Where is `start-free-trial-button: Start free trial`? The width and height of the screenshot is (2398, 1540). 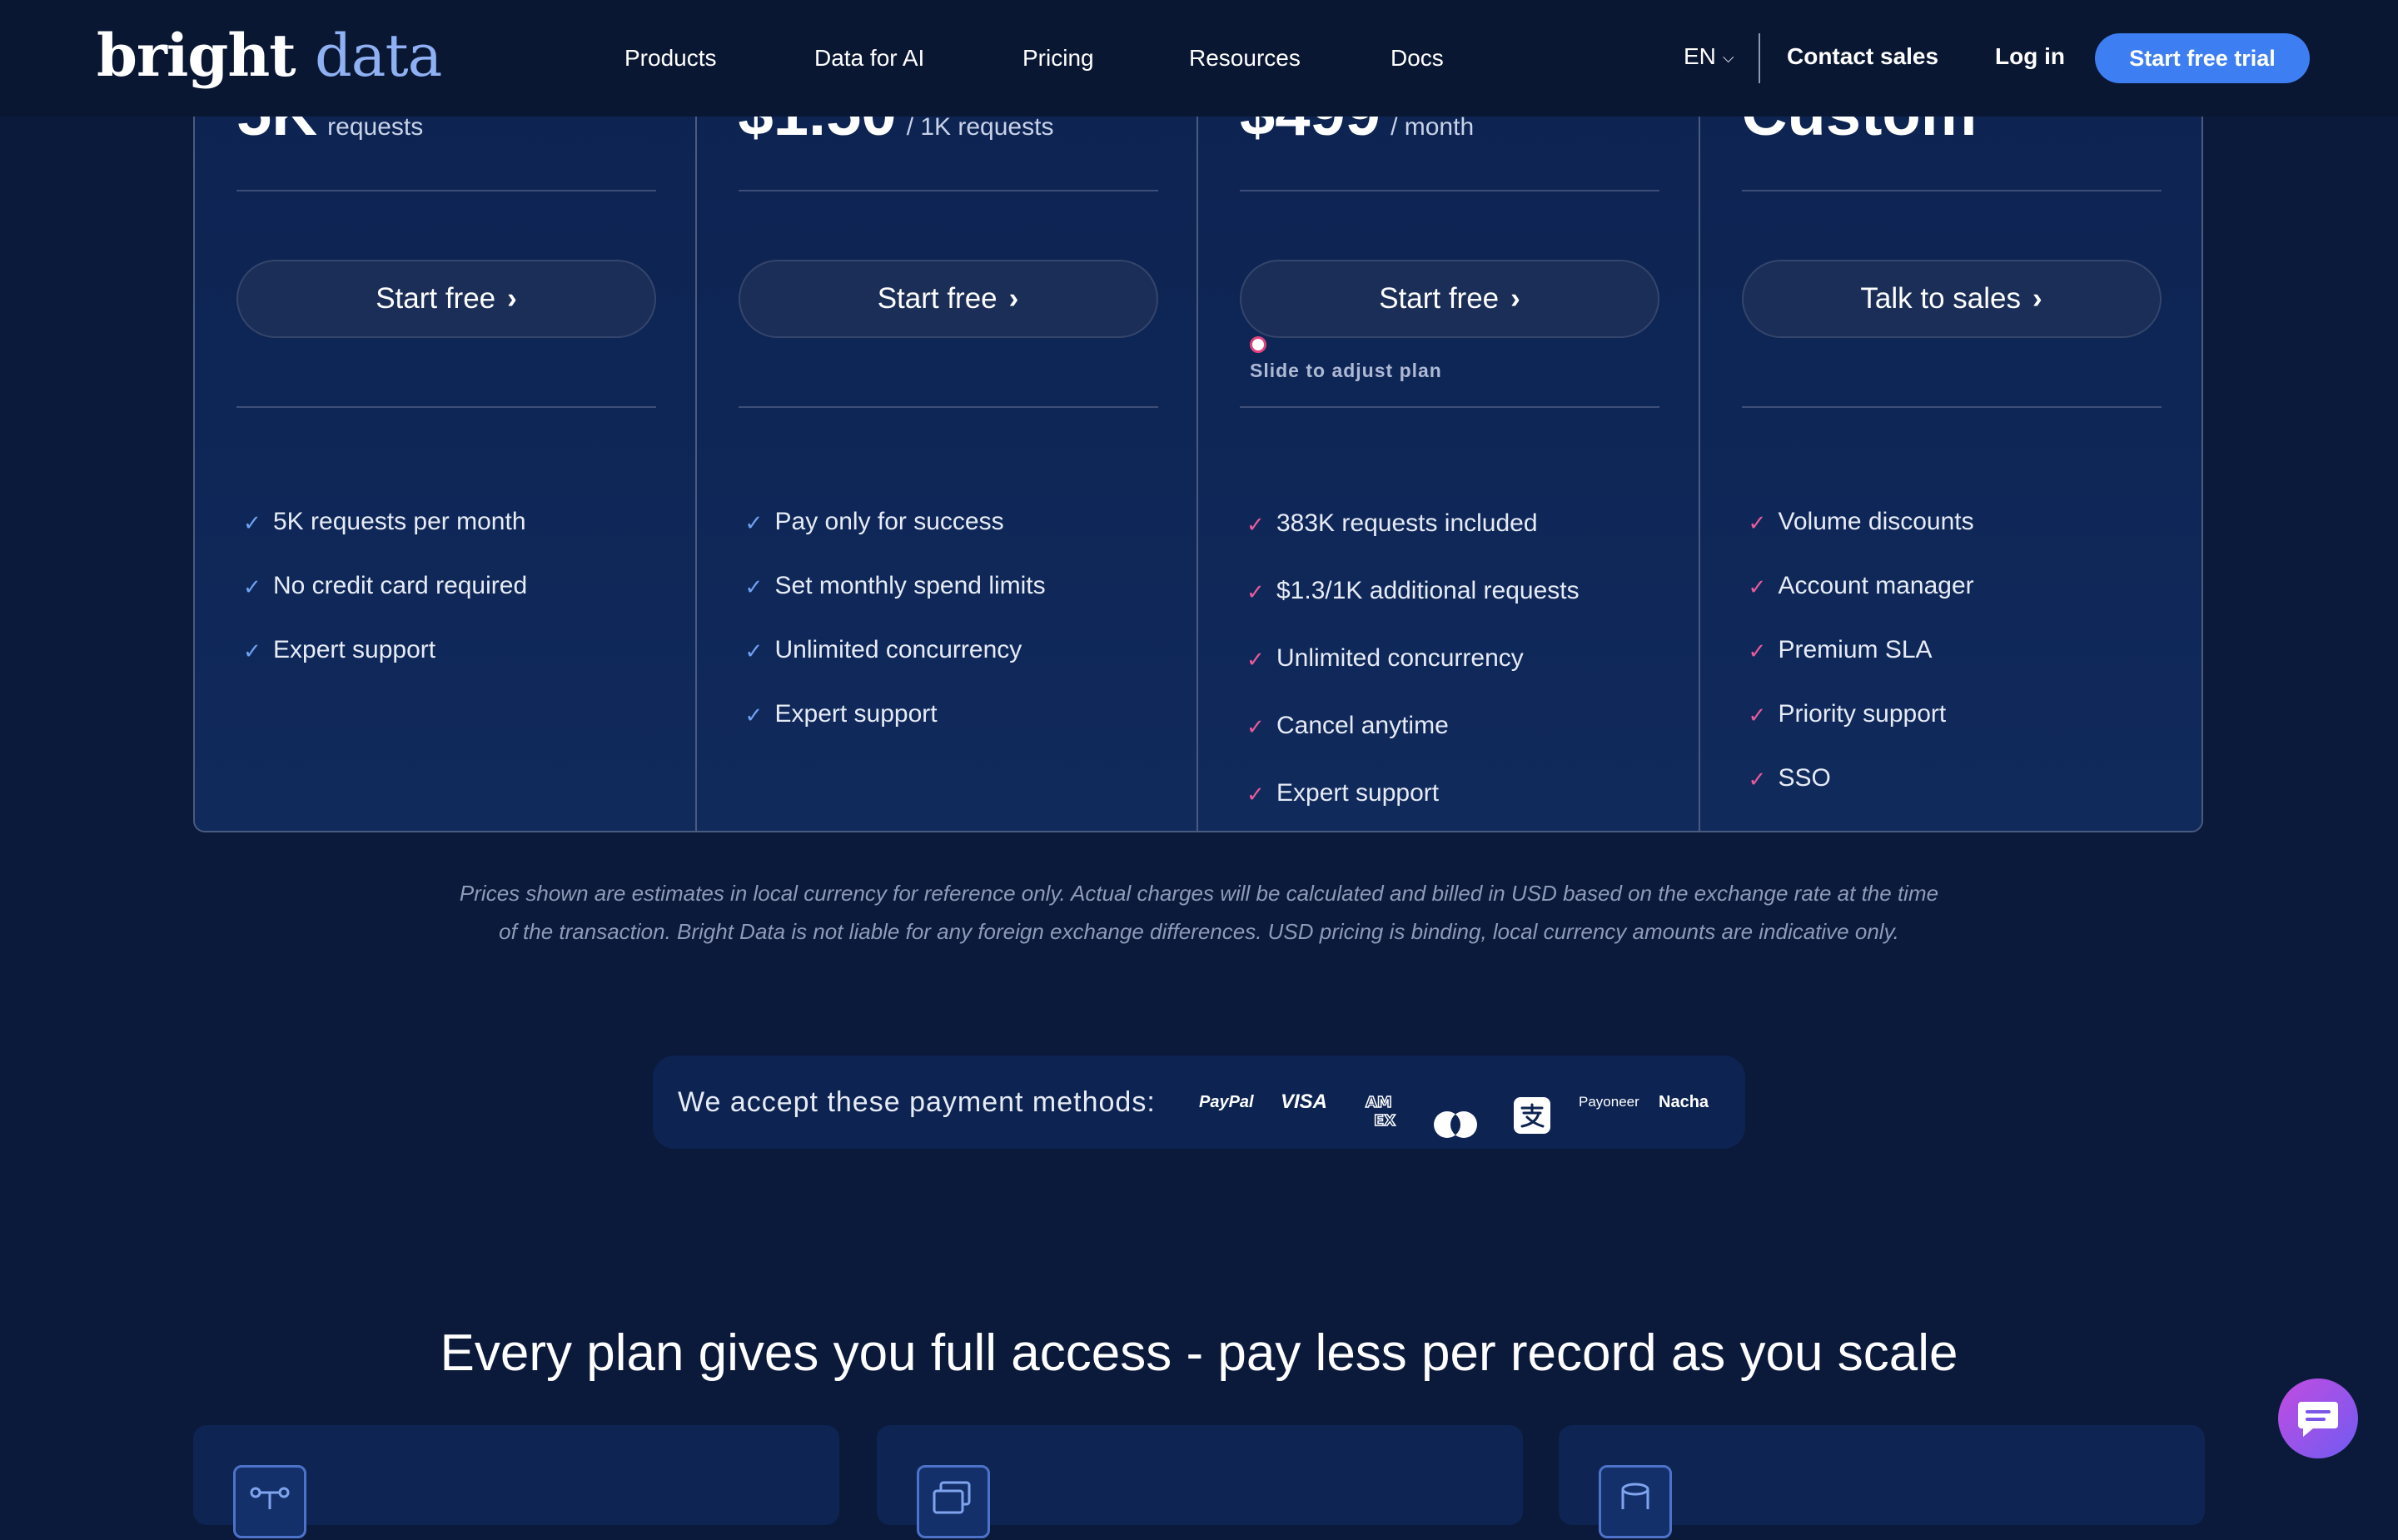 start-free-trial-button: Start free trial is located at coordinates (2202, 58).